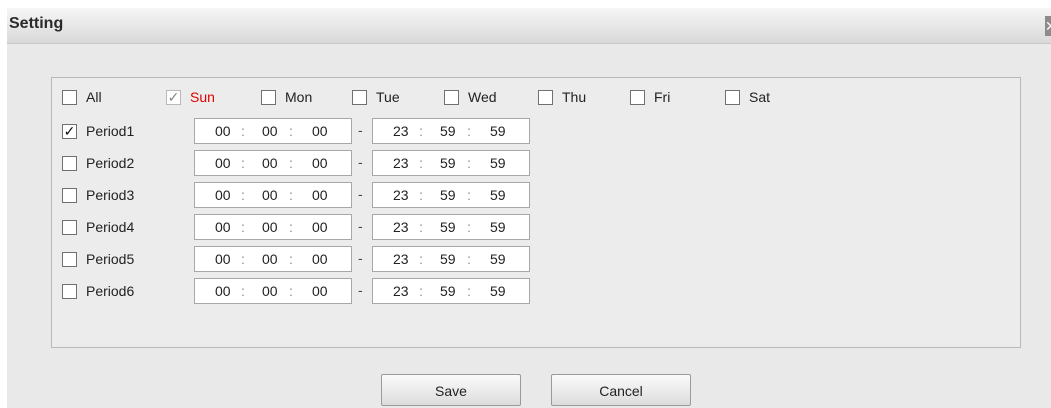 This screenshot has height=408, width=1051. Describe the element at coordinates (536, 131) in the screenshot. I see `period-row: ✓ Period1 00 00 00::23 59 59:: -` at that location.